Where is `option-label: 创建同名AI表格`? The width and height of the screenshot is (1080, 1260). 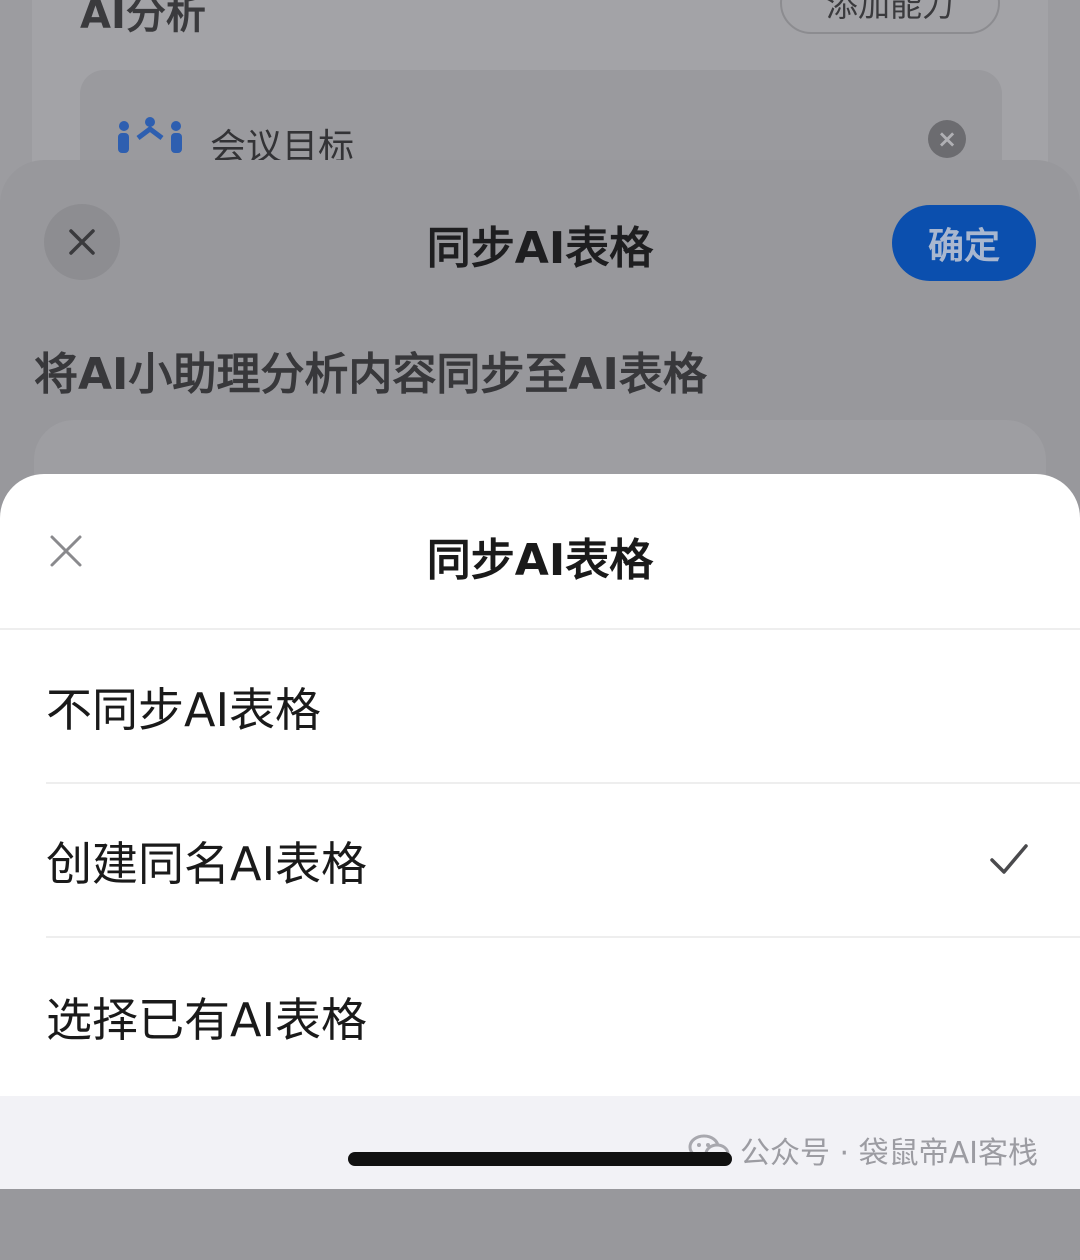
option-label: 创建同名AI表格 is located at coordinates (207, 864).